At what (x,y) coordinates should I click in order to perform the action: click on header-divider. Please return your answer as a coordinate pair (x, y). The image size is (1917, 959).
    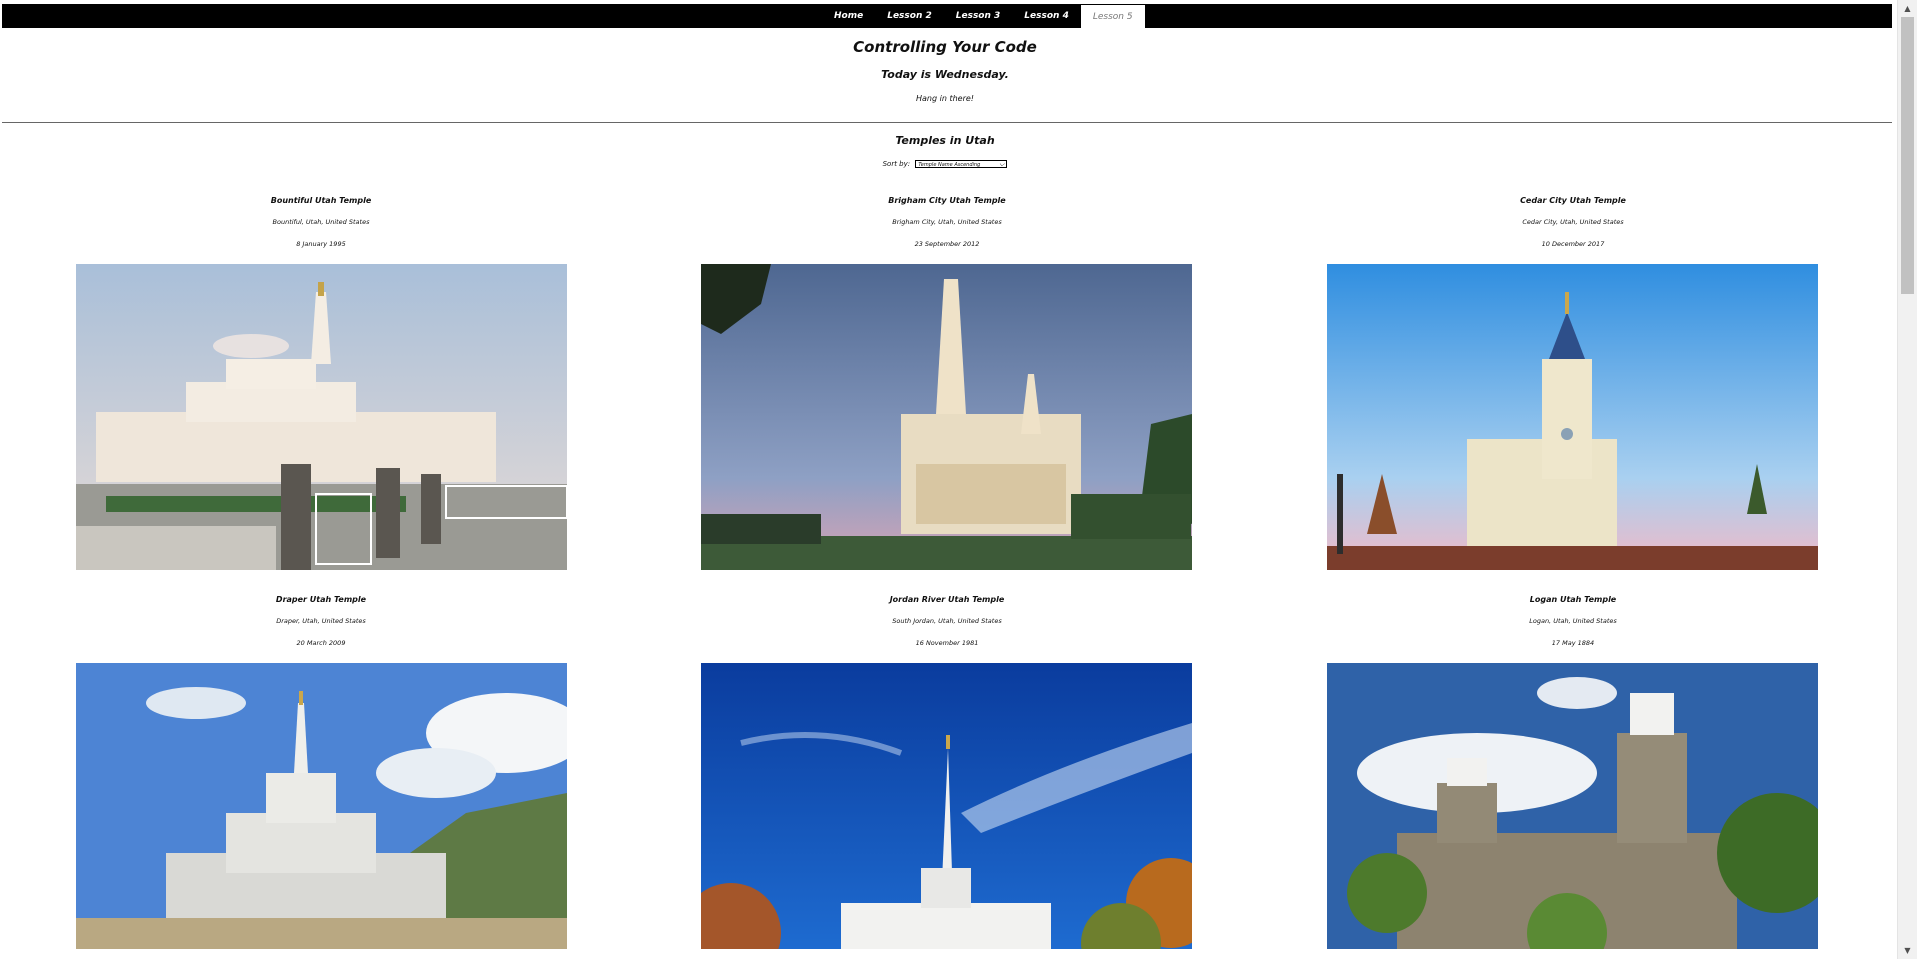
    Looking at the image, I should click on (947, 122).